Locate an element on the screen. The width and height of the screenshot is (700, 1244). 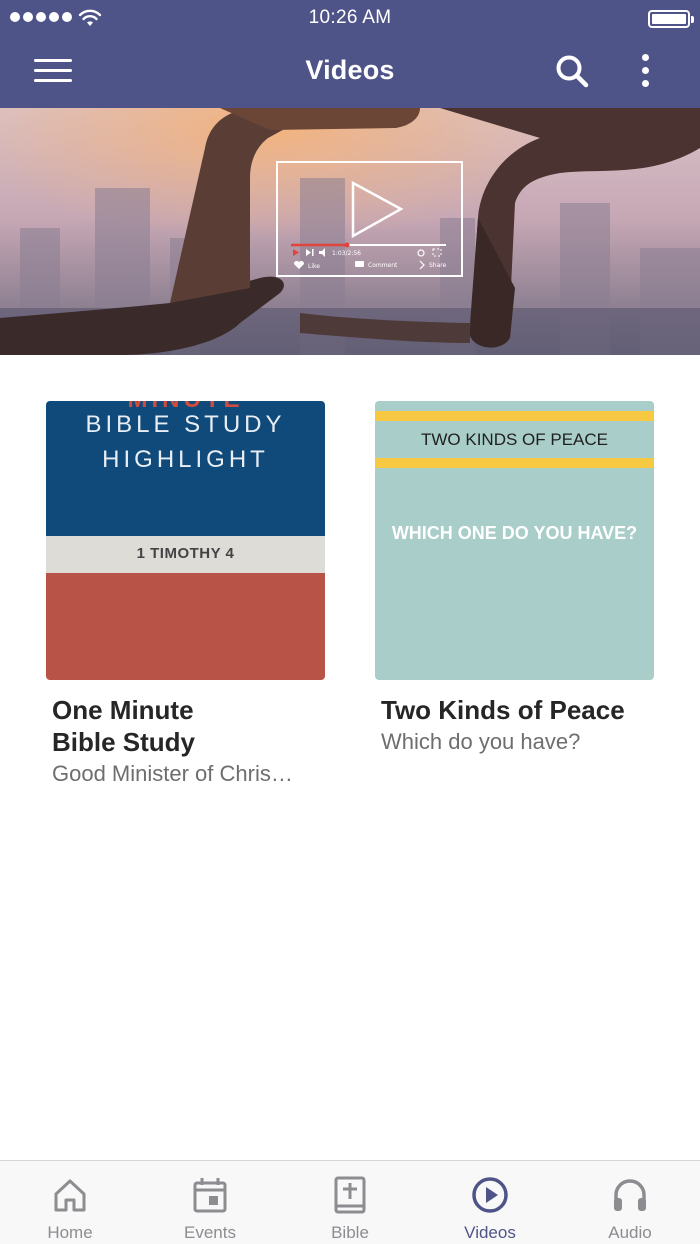
tab-label: Bible is located at coordinates (350, 1232).